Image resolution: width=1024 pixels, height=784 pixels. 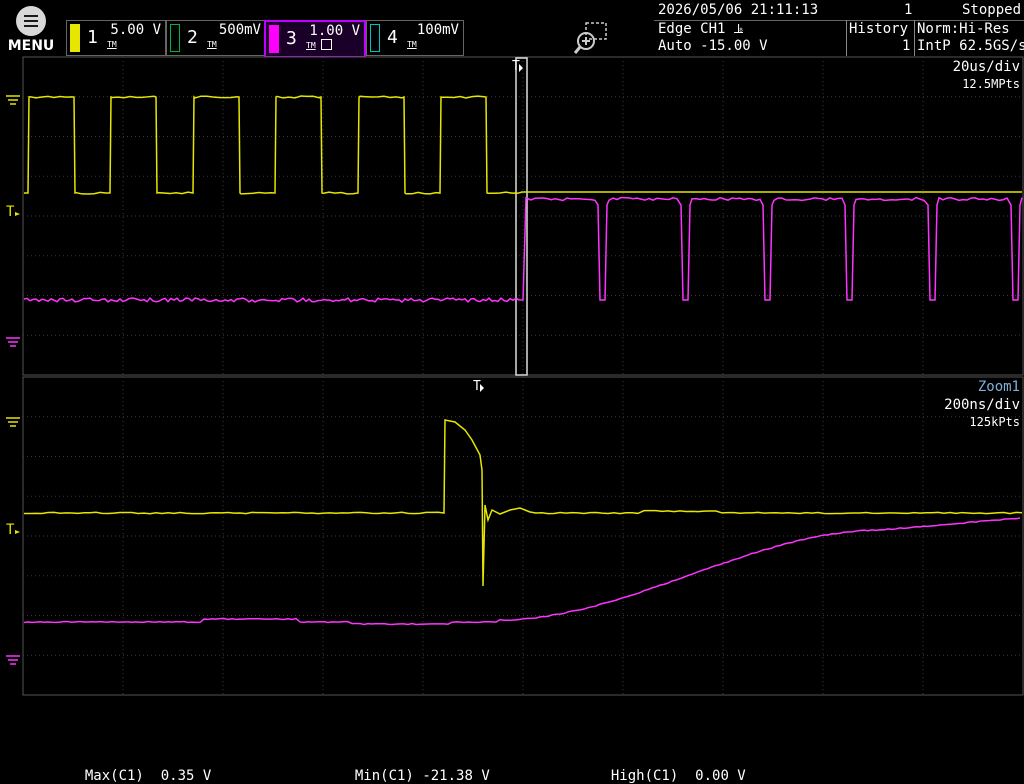 What do you see at coordinates (13, 422) in the screenshot?
I see `ch1-zoom-ground-marker` at bounding box center [13, 422].